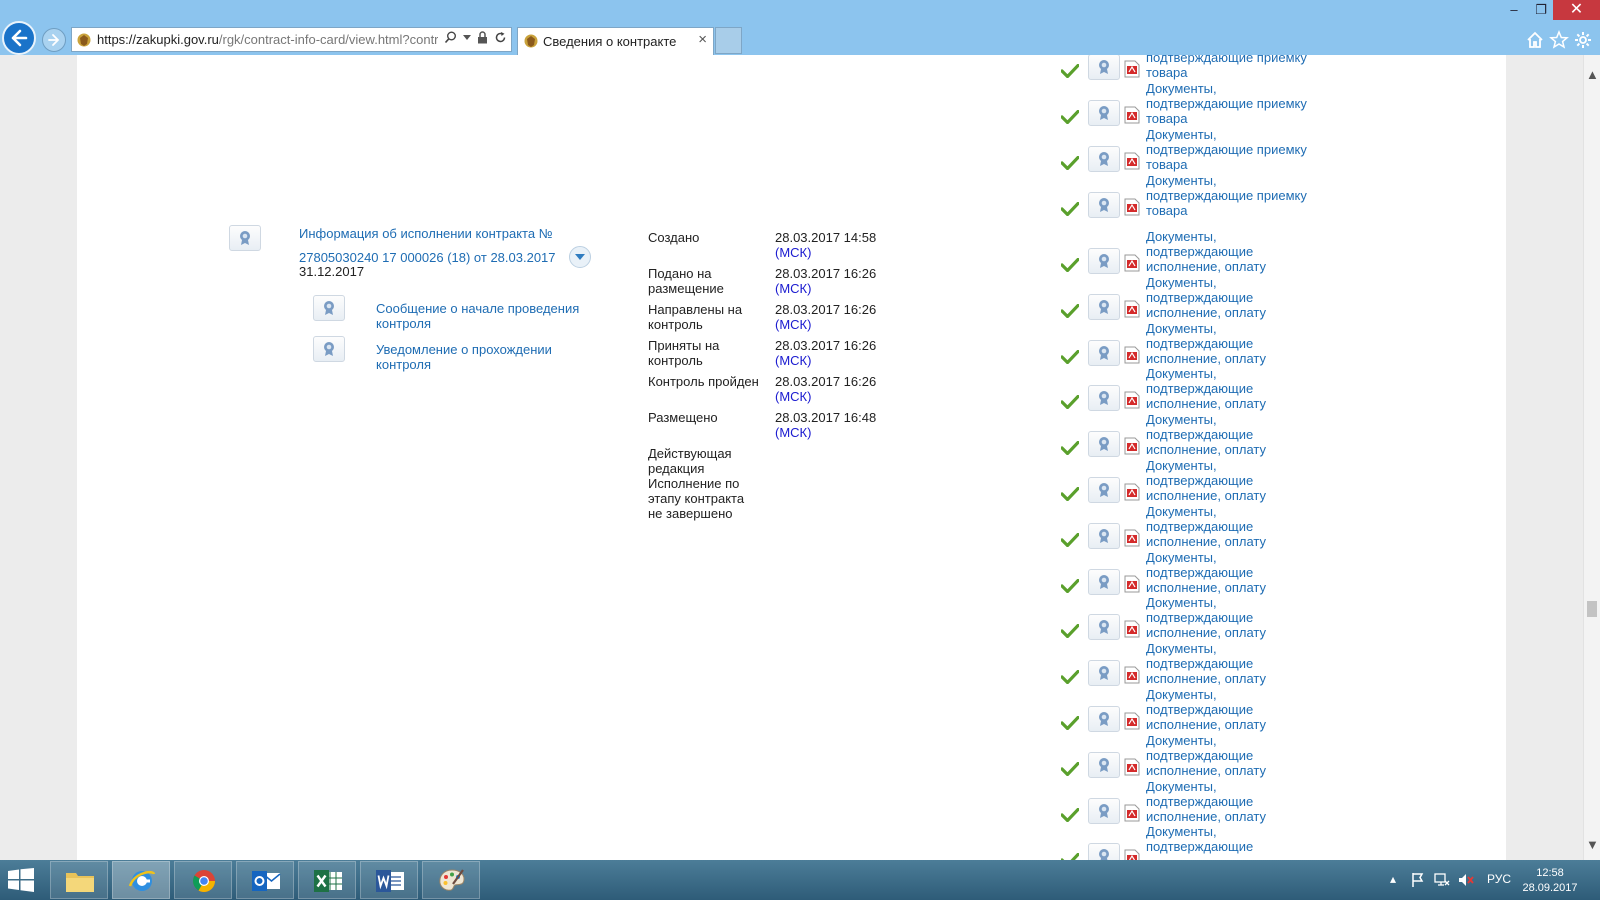  Describe the element at coordinates (141, 880) in the screenshot. I see `internet-explorer-taskbar-button` at that location.